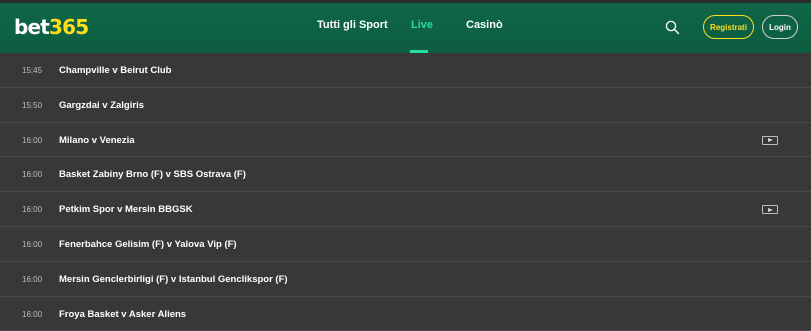  What do you see at coordinates (152, 175) in the screenshot?
I see `event-match: Basket Zabiny Brno (F) v SBS Ostrava (F)` at bounding box center [152, 175].